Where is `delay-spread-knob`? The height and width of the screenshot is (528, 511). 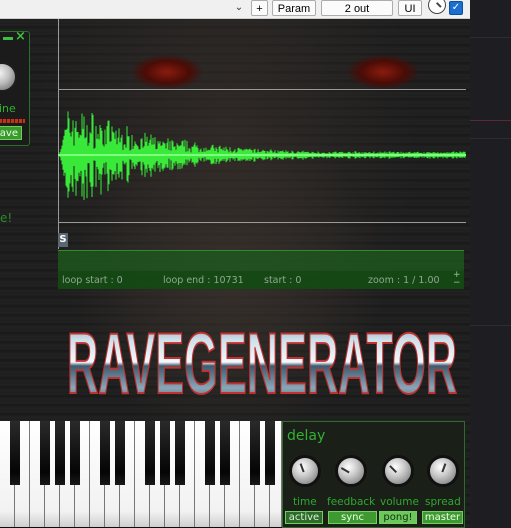 delay-spread-knob is located at coordinates (443, 471).